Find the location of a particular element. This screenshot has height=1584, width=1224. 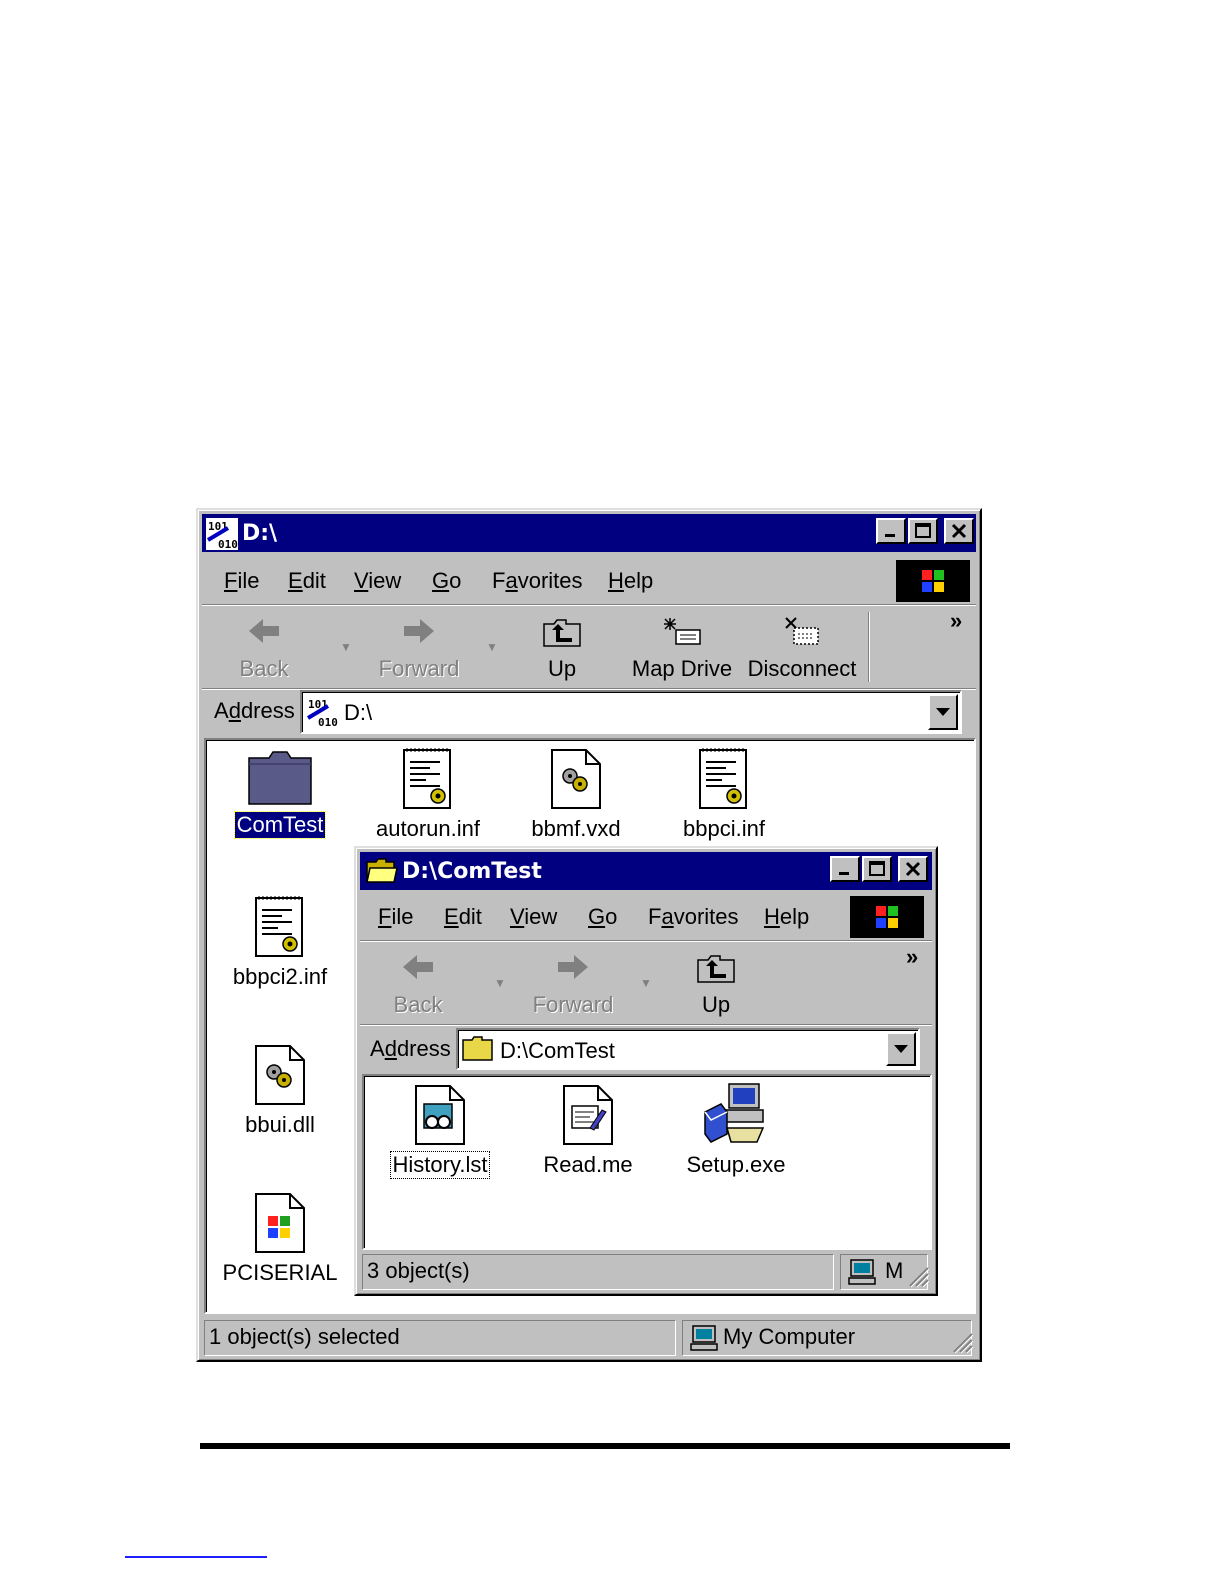

file-name: bbui.dll is located at coordinates (280, 1124).